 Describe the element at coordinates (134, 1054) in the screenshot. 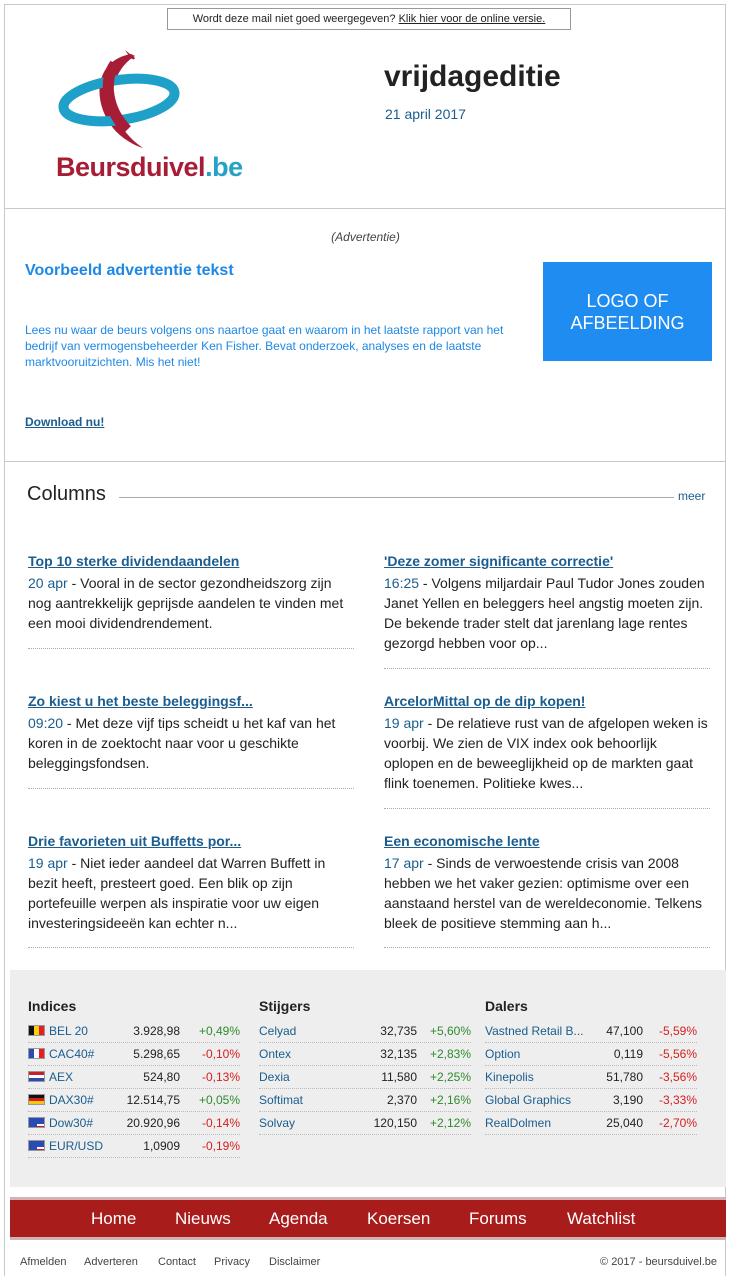

I see `index-row: CAC40# 5.298,65 -0,10%` at that location.